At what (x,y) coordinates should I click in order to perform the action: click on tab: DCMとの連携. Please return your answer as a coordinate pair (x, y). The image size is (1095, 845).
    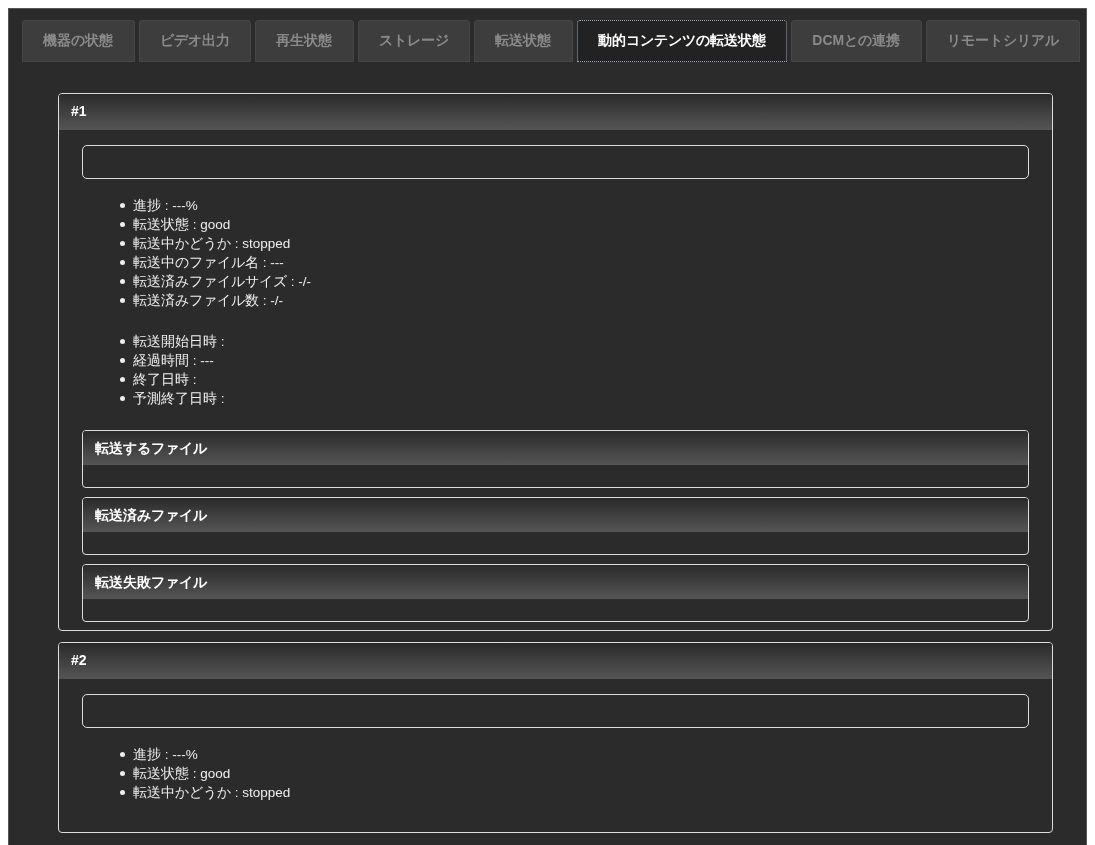
    Looking at the image, I should click on (856, 41).